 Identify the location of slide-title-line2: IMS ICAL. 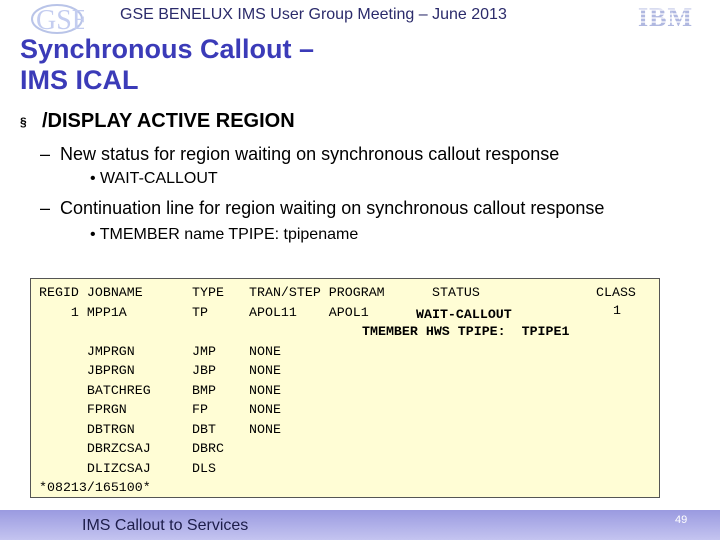
(79, 80).